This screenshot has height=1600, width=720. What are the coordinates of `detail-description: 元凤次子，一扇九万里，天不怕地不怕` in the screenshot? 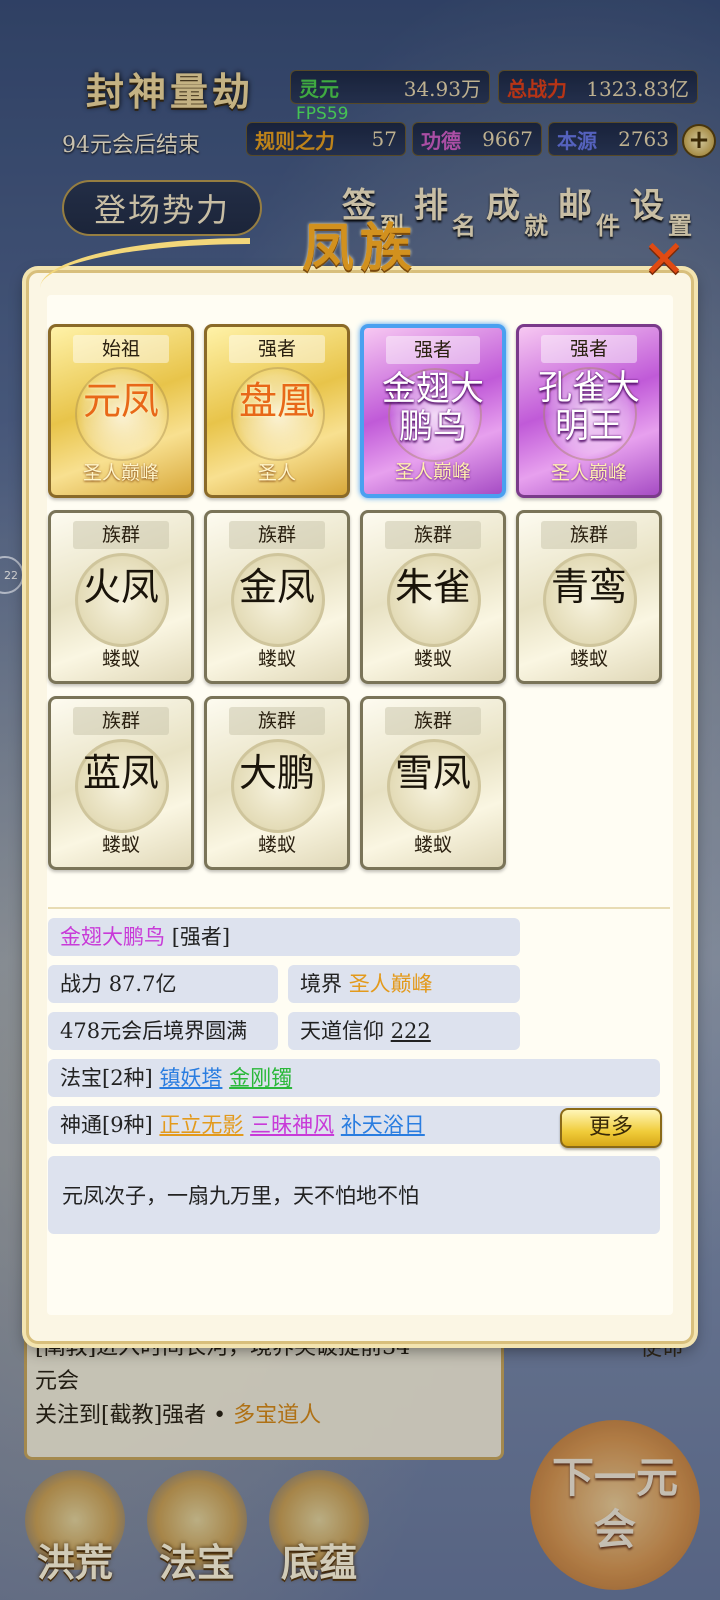 It's located at (354, 1195).